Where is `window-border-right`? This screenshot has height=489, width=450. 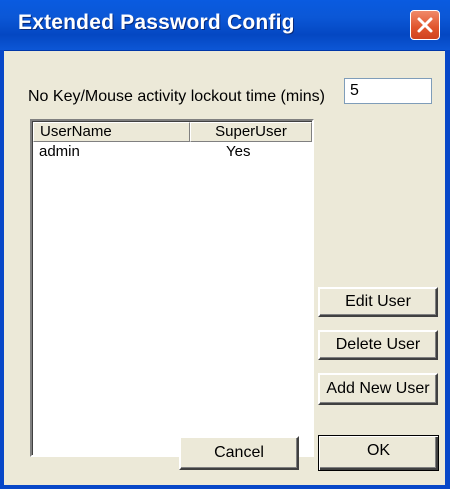 window-border-right is located at coordinates (447, 269).